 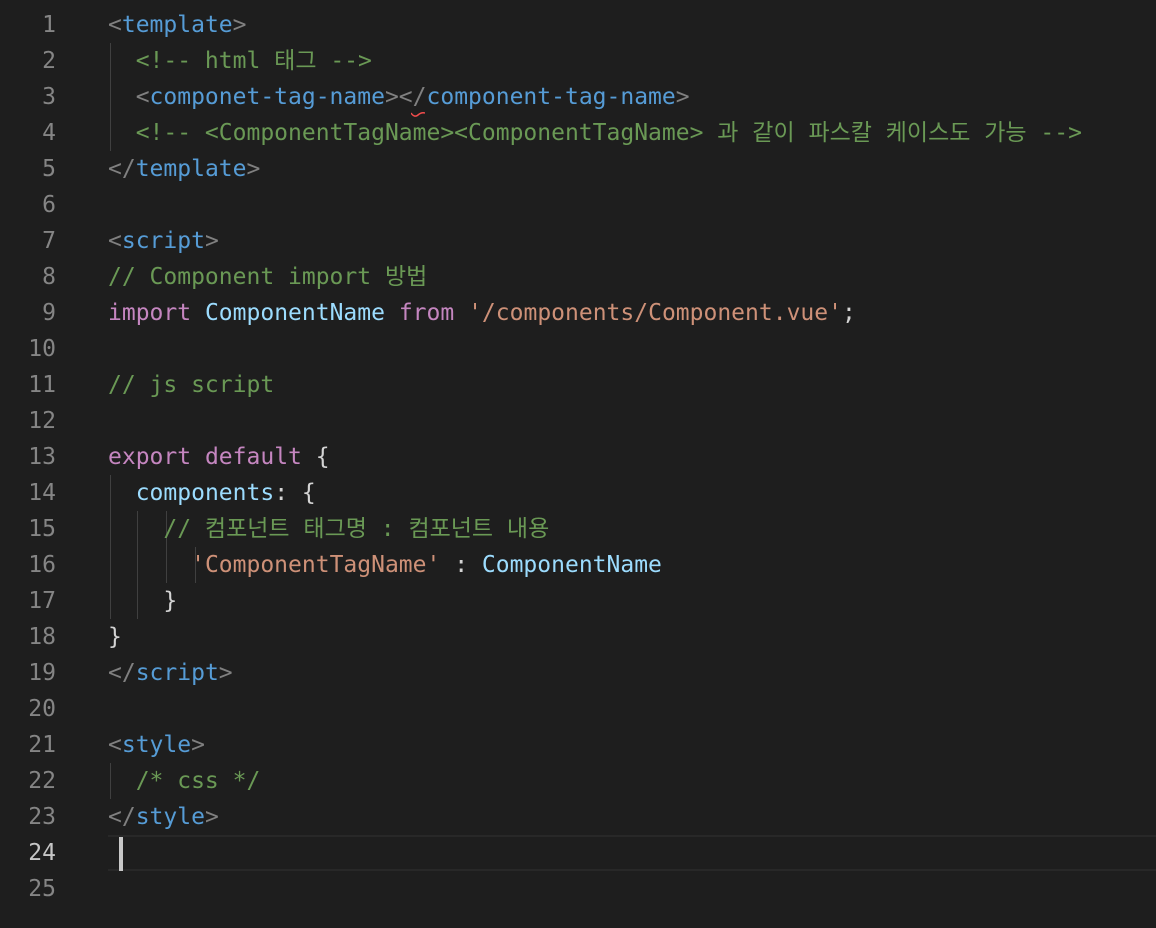 I want to click on code-line: 2 <!-- html 태그 -->, so click(x=578, y=61).